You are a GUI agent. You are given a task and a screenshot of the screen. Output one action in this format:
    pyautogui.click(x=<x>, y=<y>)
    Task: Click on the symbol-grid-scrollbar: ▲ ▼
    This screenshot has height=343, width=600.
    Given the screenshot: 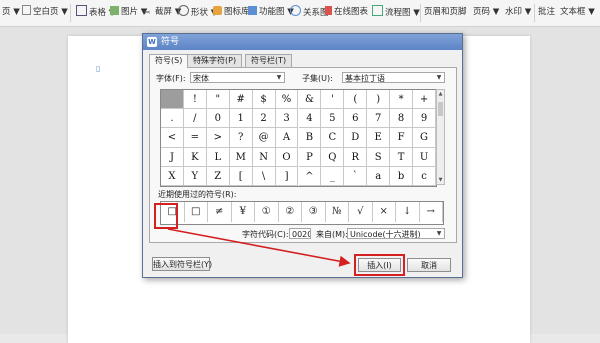 What is the action you would take?
    pyautogui.click(x=440, y=137)
    